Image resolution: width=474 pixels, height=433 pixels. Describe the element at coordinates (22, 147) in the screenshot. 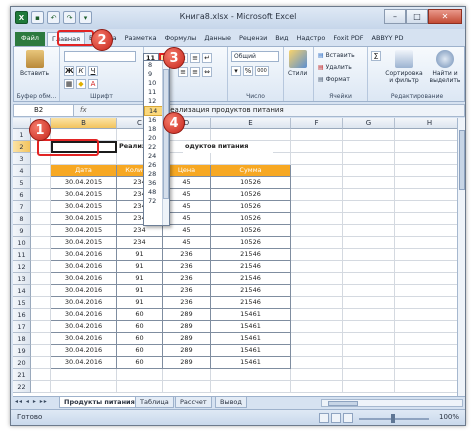

I see `row-header: 2` at that location.